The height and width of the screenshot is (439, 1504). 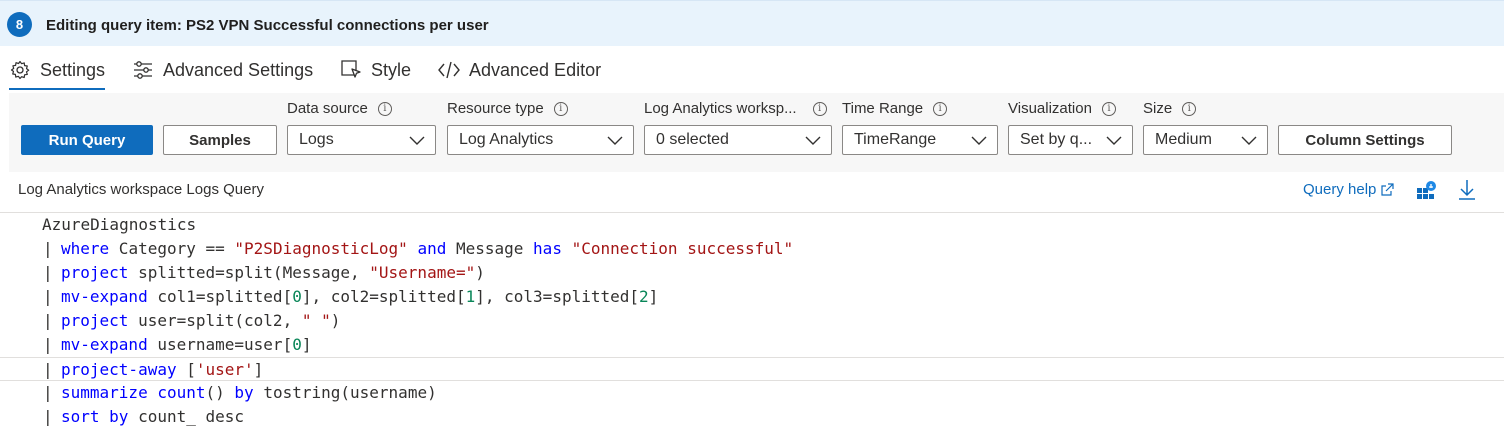 I want to click on code-token: splitted=split(Message,, so click(x=249, y=272).